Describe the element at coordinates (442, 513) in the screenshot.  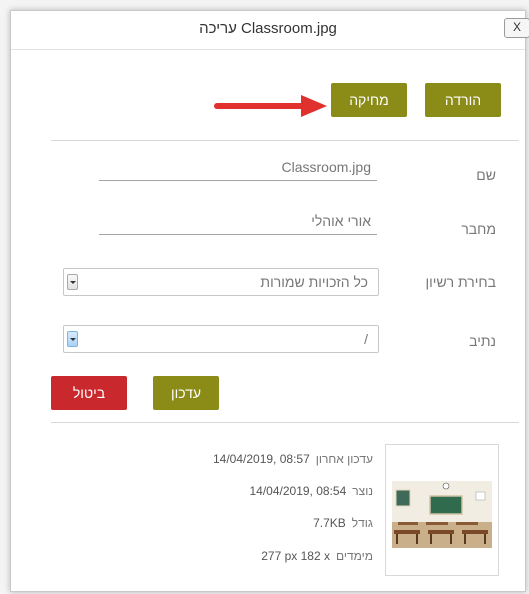
I see `classroom-image` at that location.